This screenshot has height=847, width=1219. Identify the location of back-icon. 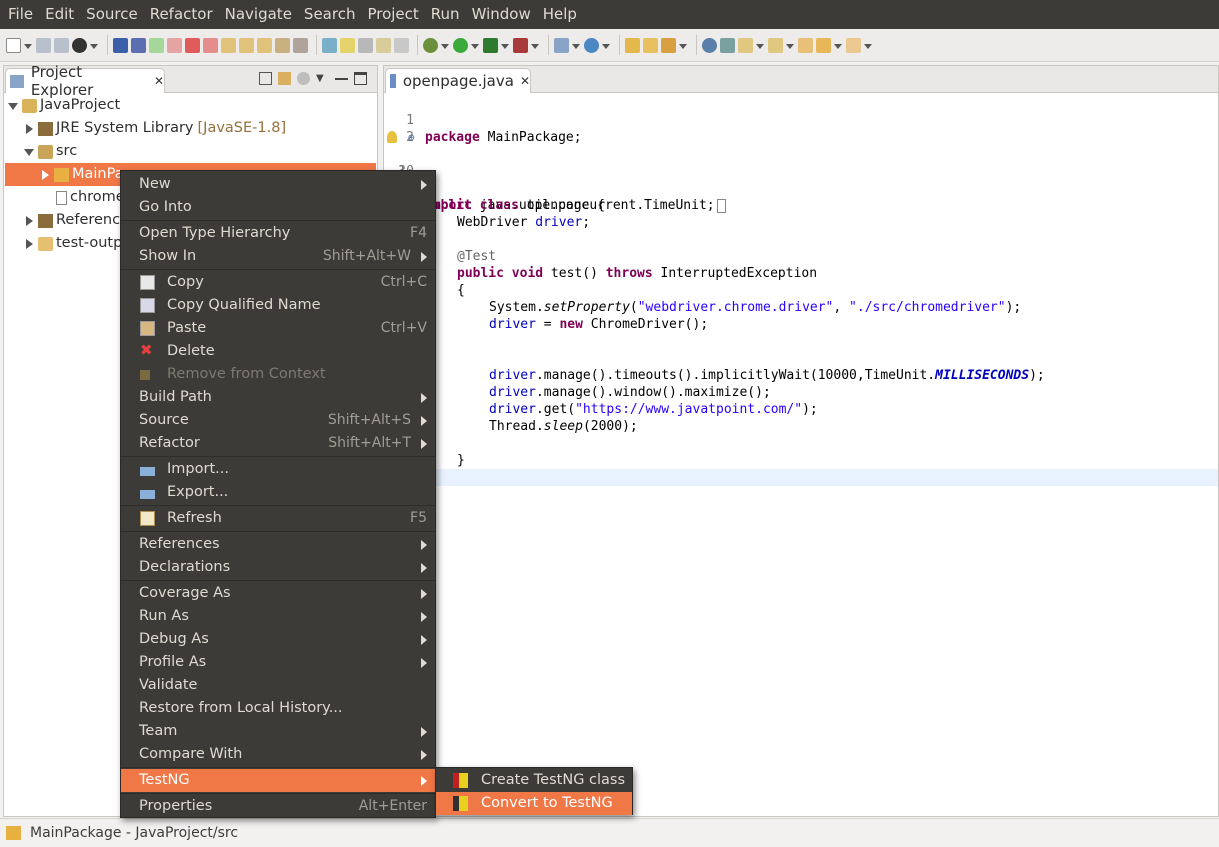
(823, 45).